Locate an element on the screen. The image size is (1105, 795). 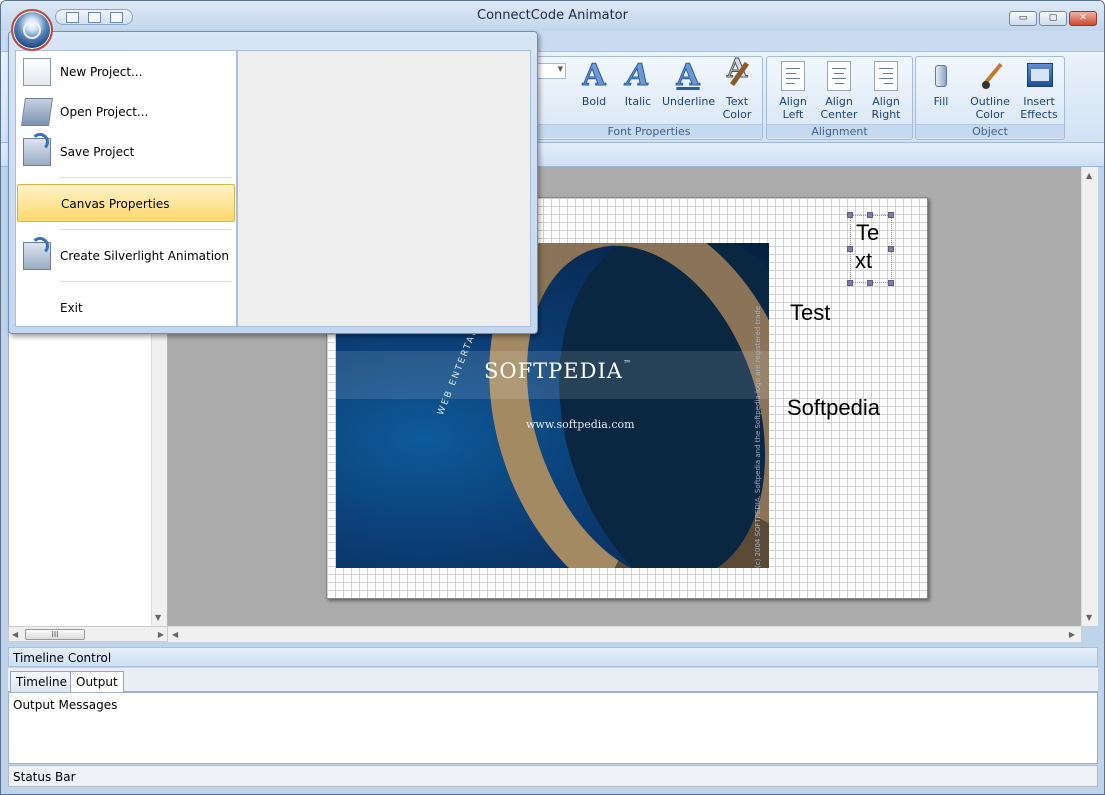
scroll-thumb: III is located at coordinates (55, 634).